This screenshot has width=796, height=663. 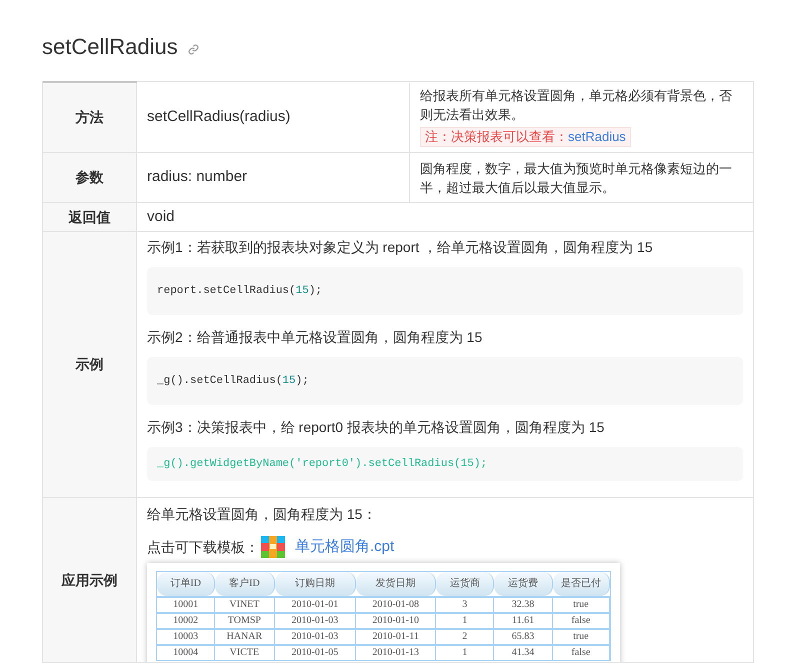 What do you see at coordinates (597, 136) in the screenshot?
I see `setradius-link: setRadius` at bounding box center [597, 136].